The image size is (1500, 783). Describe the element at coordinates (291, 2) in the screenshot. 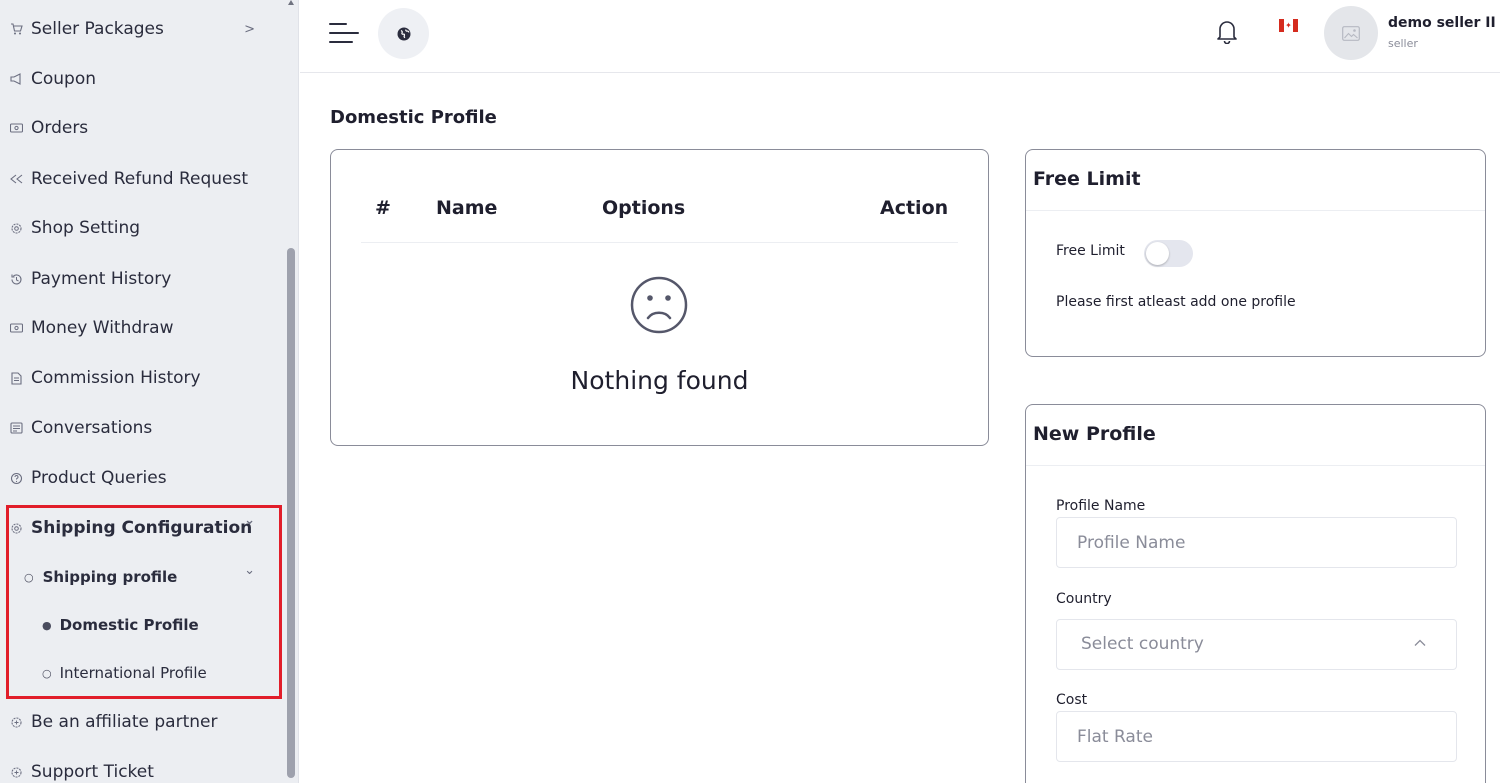

I see `scroll-up-arrow` at that location.